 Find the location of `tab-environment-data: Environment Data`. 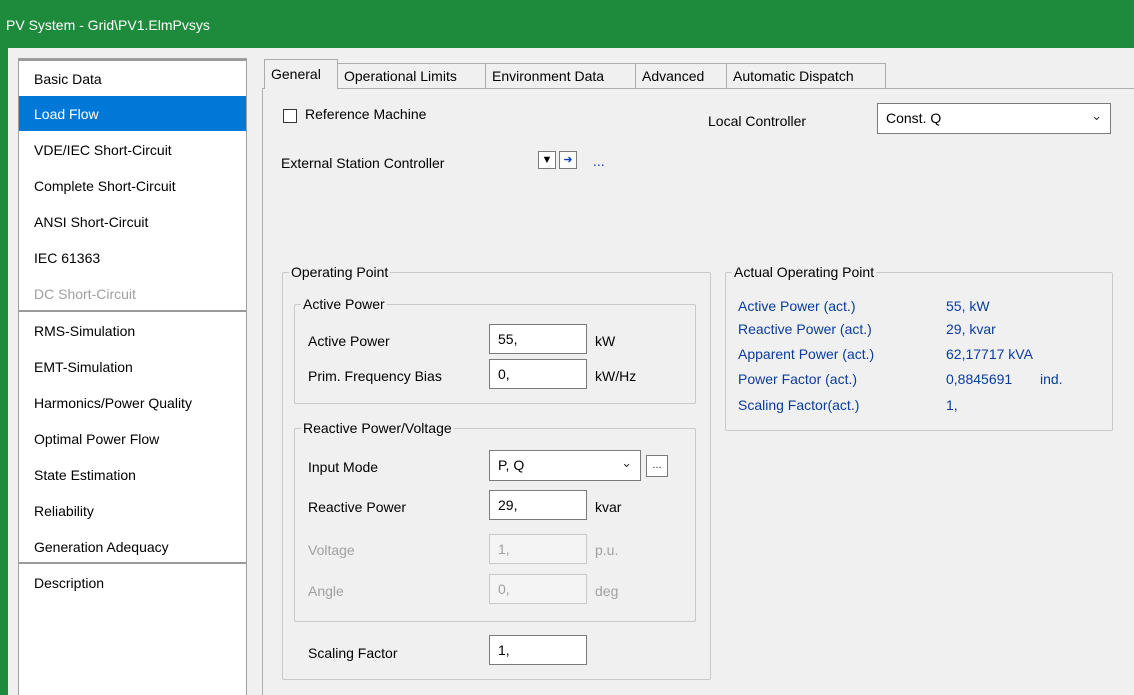

tab-environment-data: Environment Data is located at coordinates (560, 75).